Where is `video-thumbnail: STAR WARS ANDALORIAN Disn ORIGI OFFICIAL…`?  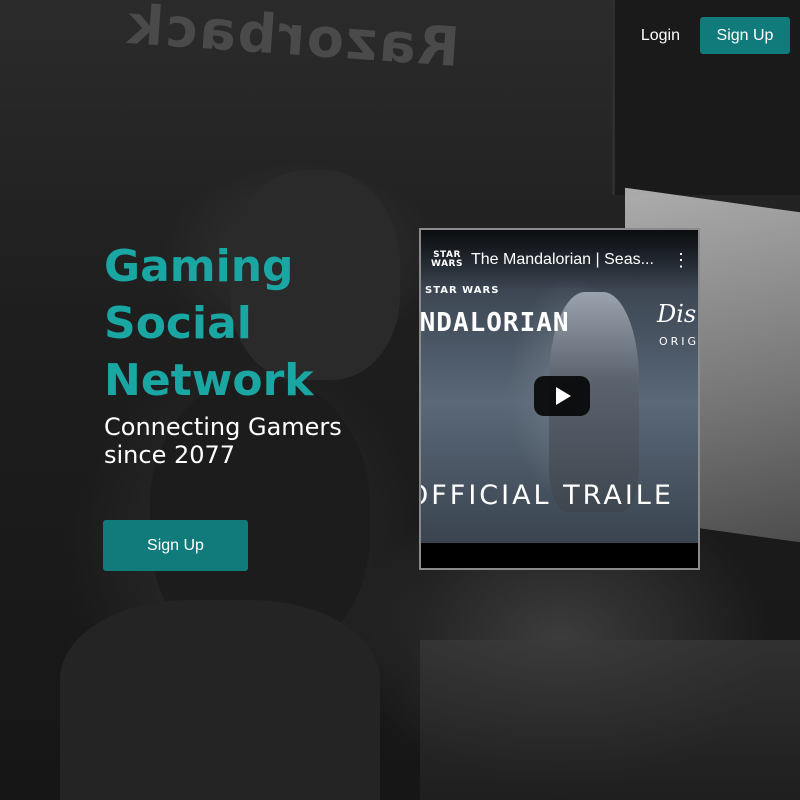
video-thumbnail: STAR WARS ANDALORIAN Disn ORIGI OFFICIAL… is located at coordinates (559, 386).